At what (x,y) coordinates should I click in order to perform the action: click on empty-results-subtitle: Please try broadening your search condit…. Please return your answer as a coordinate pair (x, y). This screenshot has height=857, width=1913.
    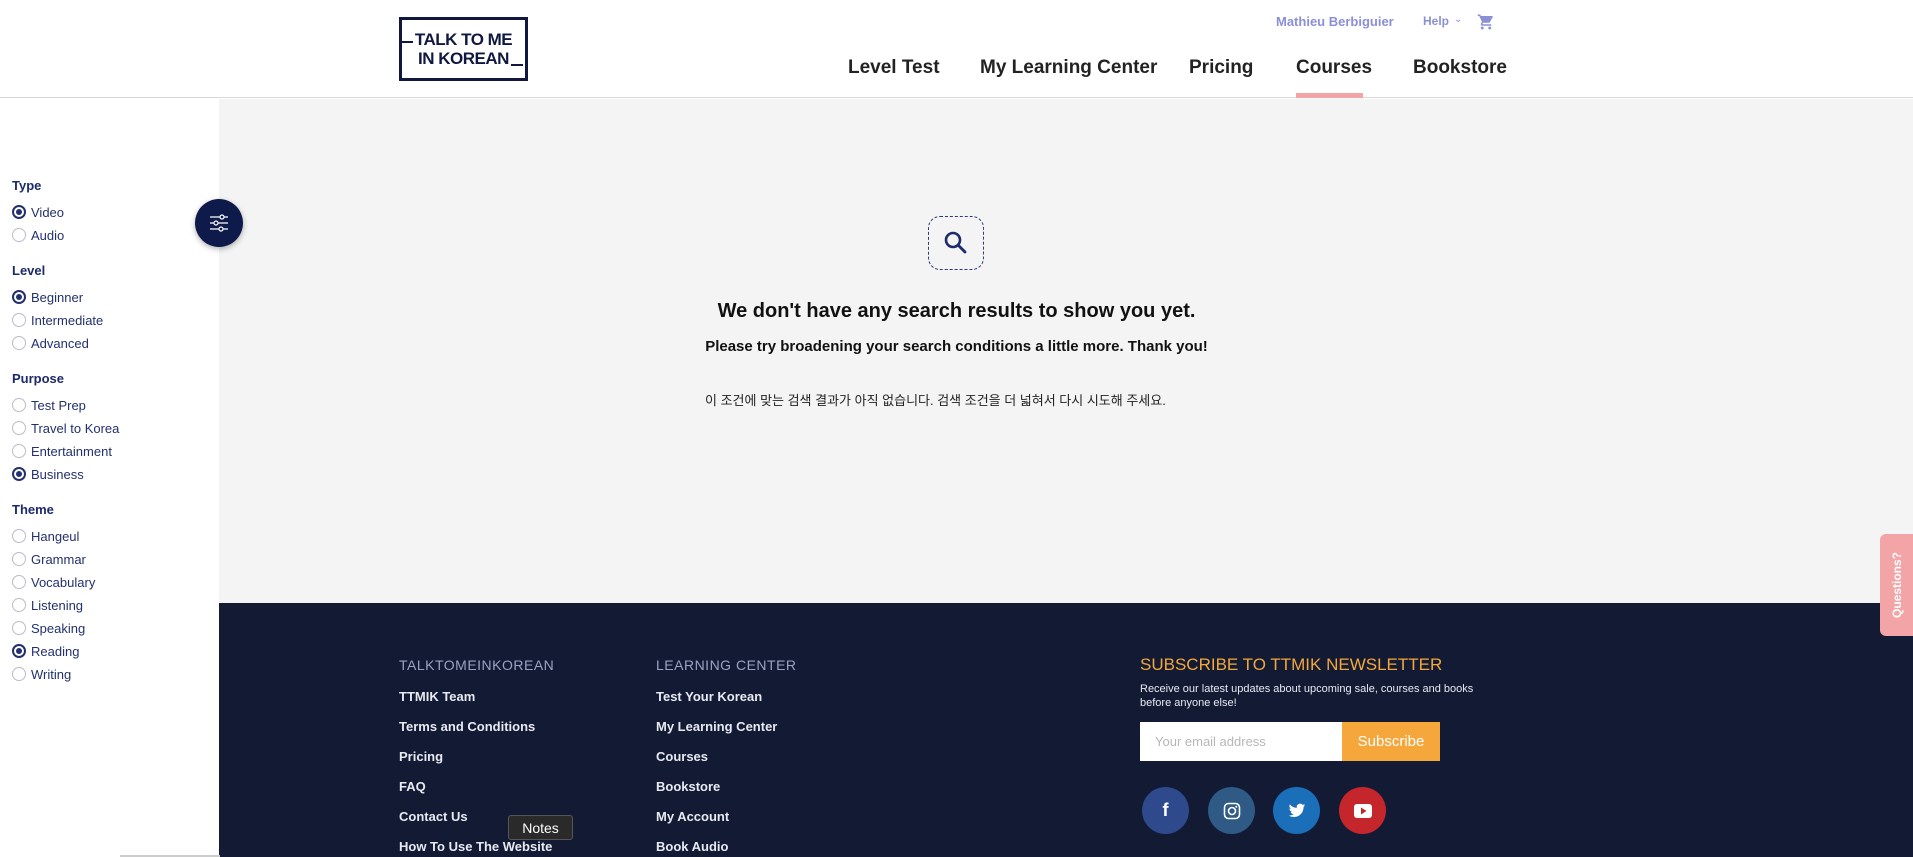
    Looking at the image, I should click on (956, 346).